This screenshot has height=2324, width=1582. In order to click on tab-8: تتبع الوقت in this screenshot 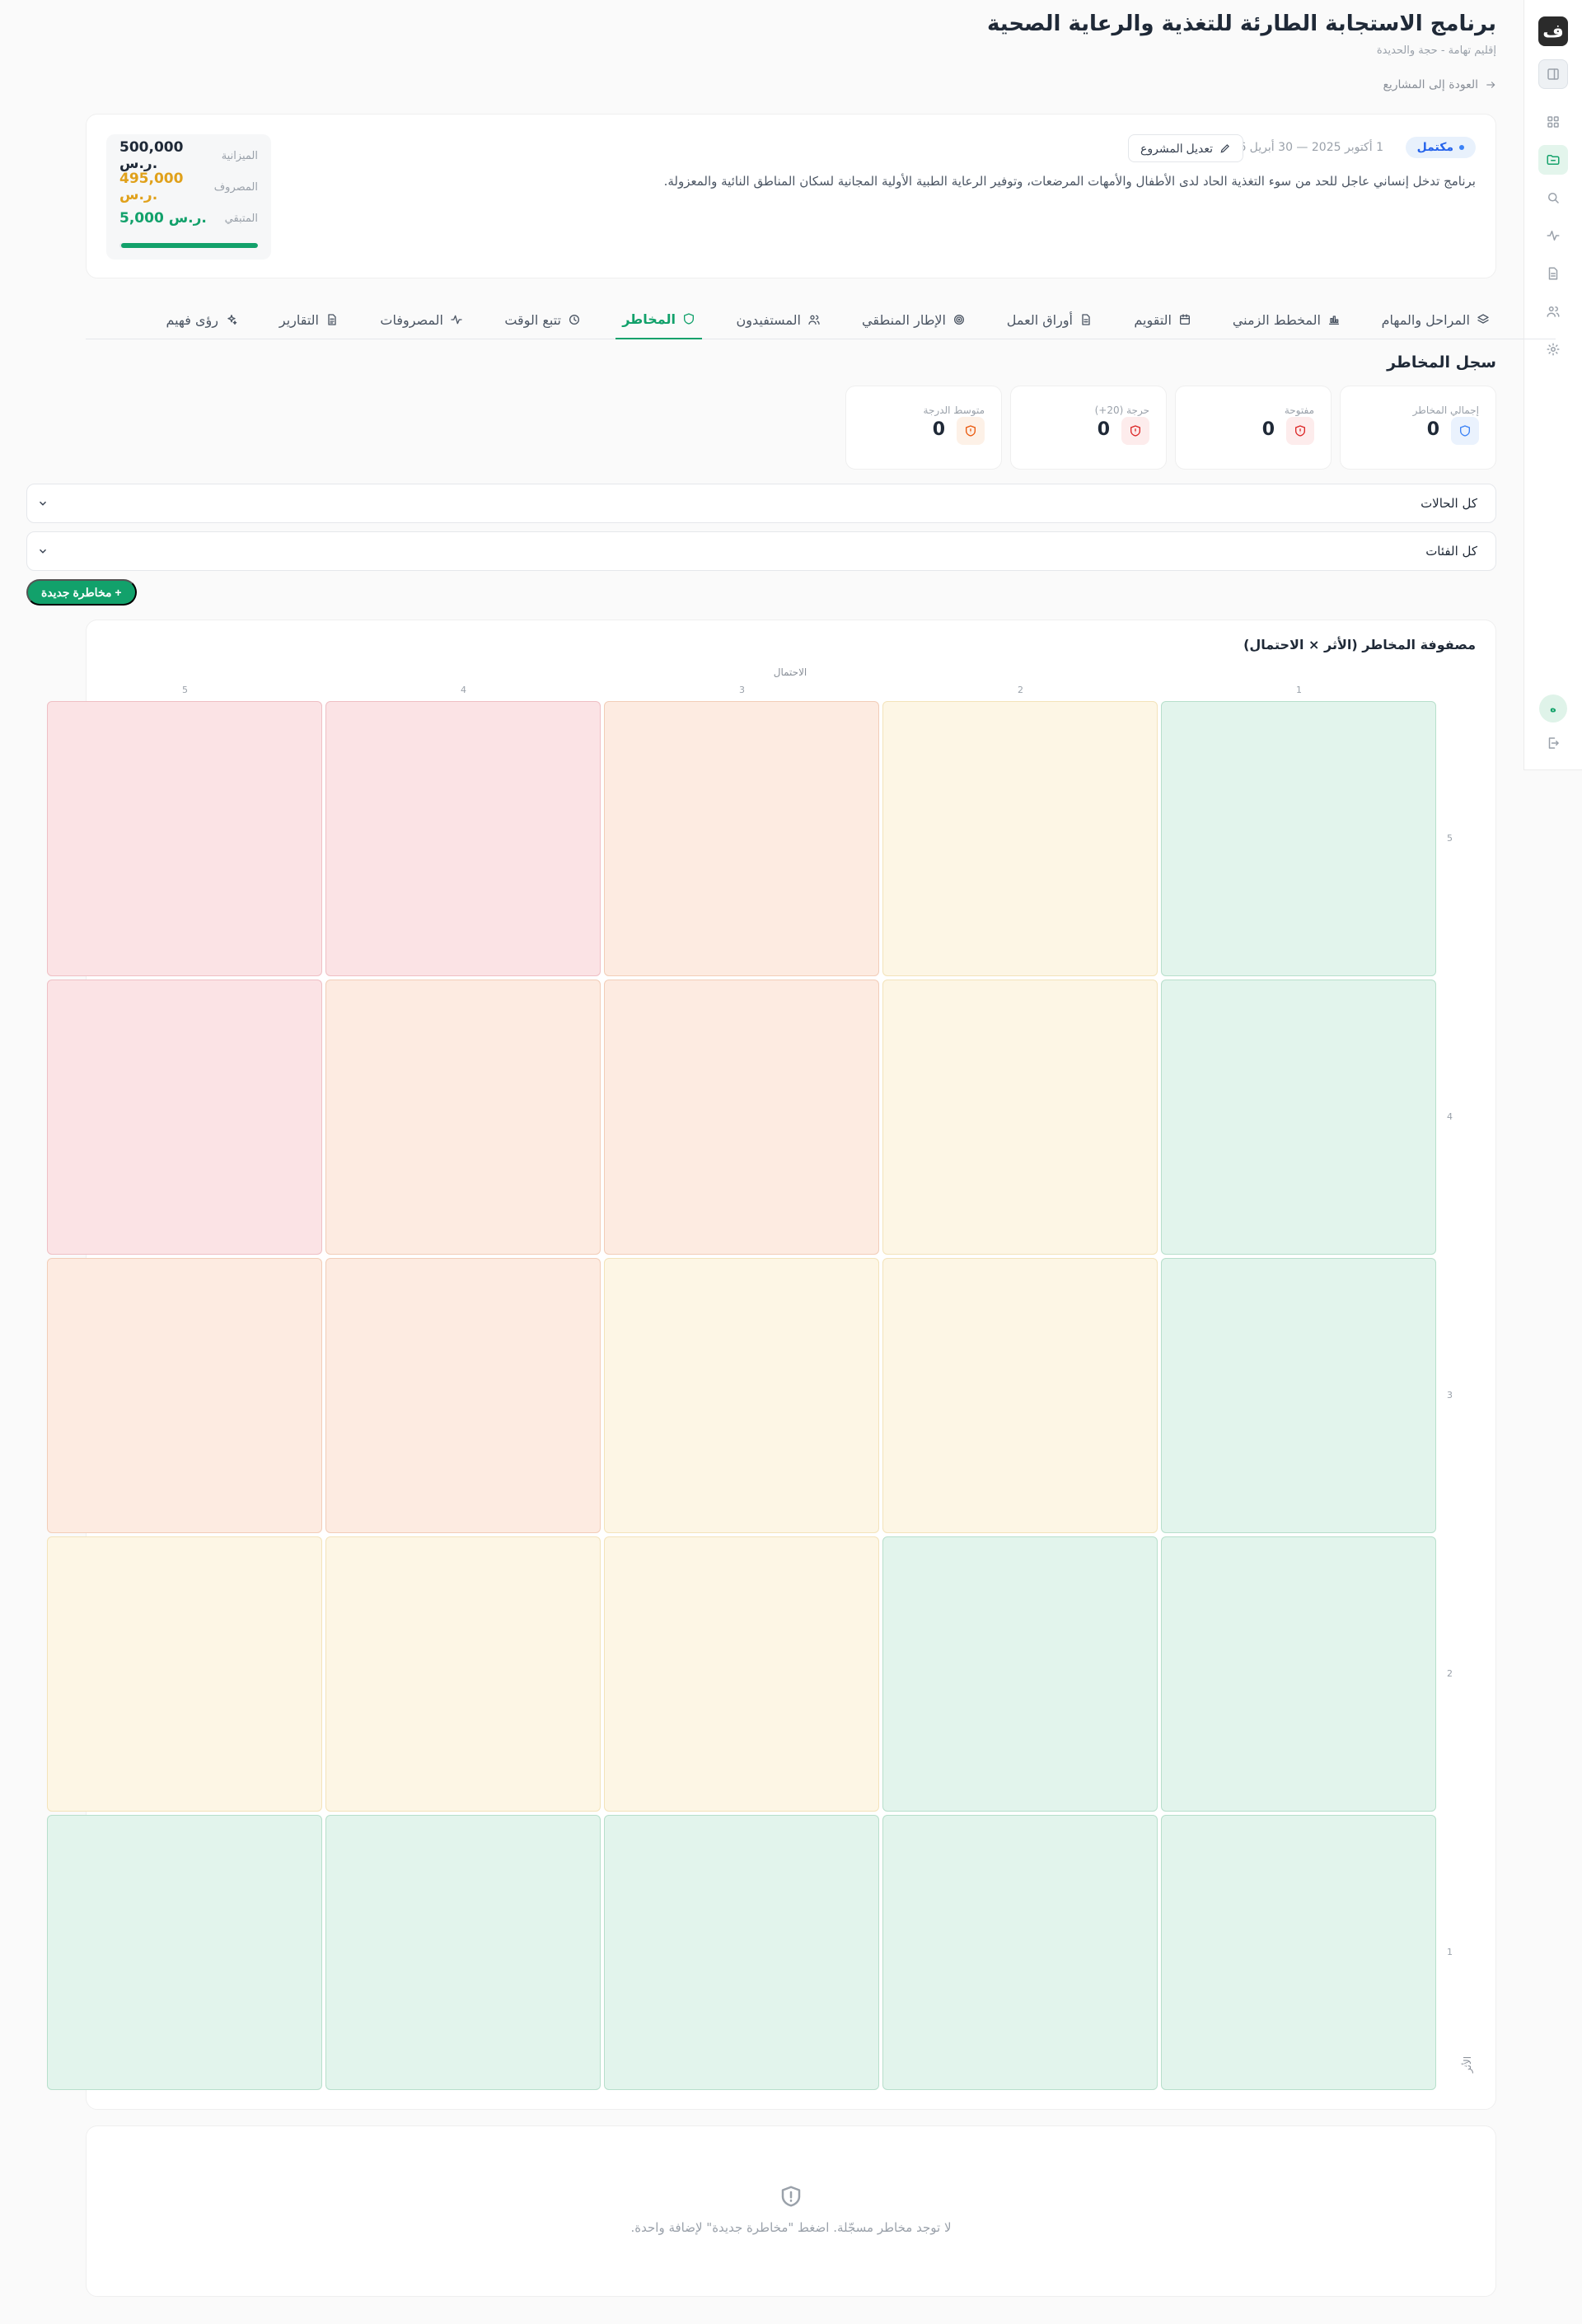, I will do `click(542, 319)`.